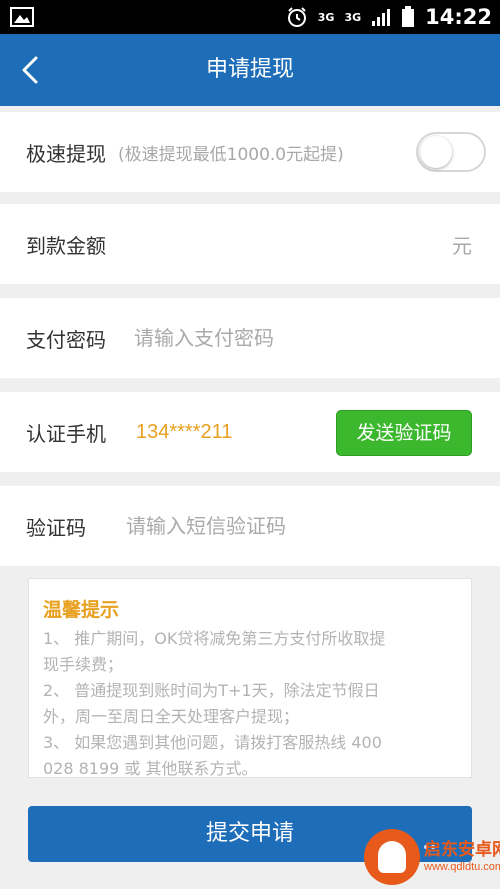  I want to click on express-withdraw-toggle, so click(451, 152).